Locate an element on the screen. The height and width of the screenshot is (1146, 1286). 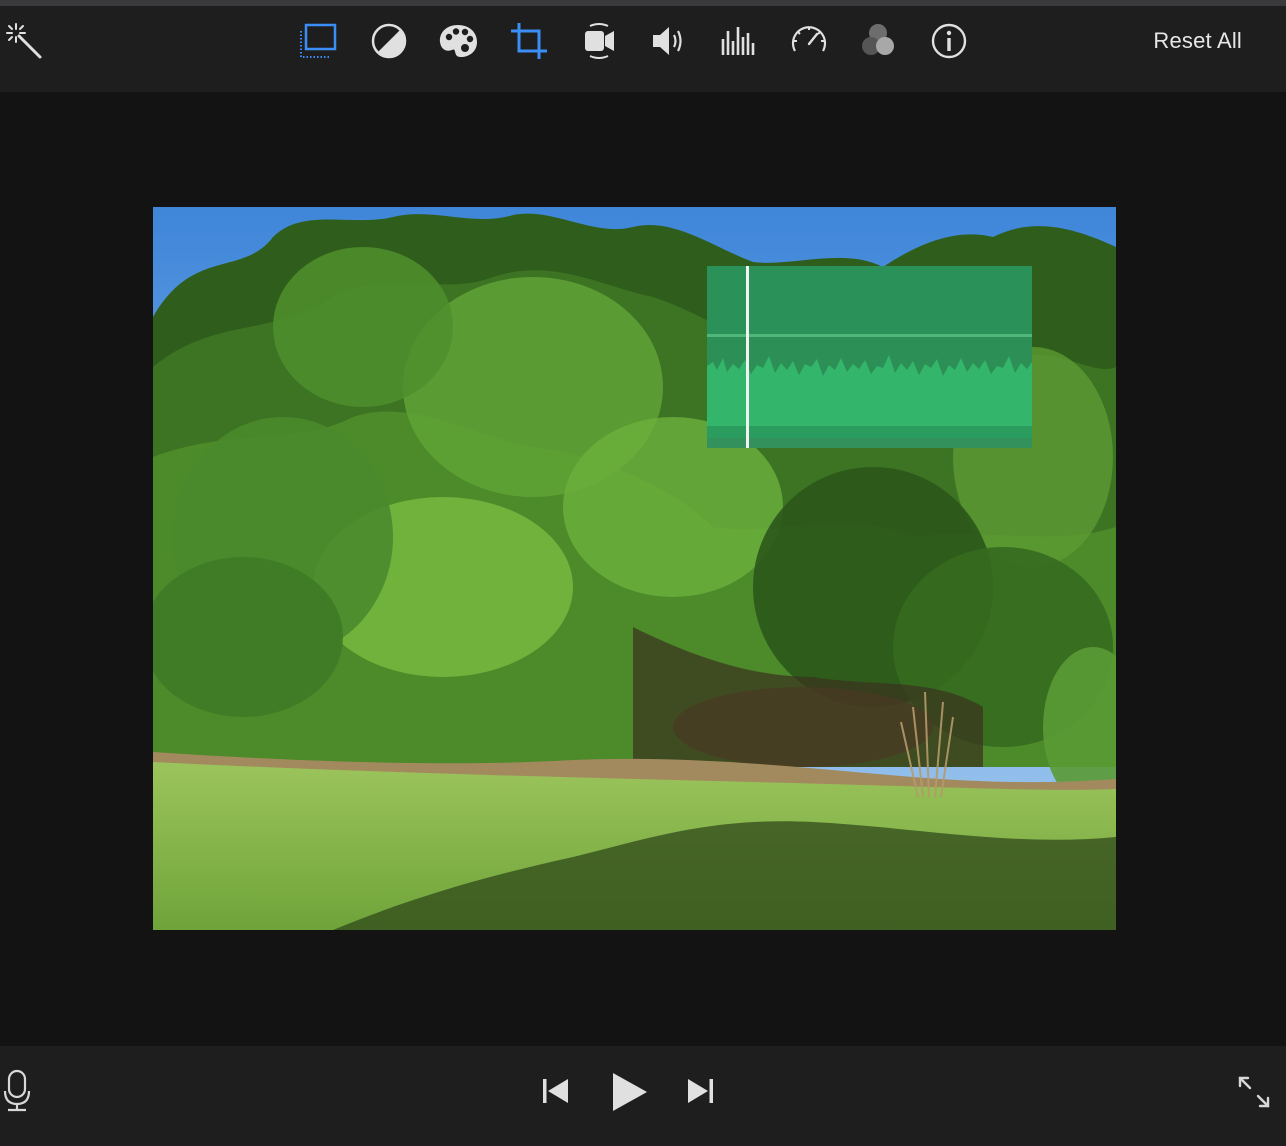
skip-forward-button is located at coordinates (701, 1093).